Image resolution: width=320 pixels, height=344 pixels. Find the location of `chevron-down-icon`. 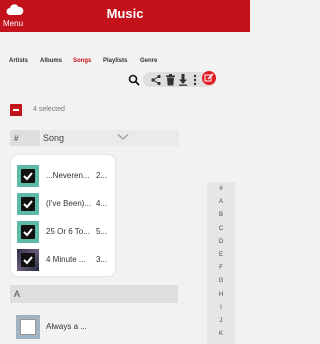

chevron-down-icon is located at coordinates (123, 137).